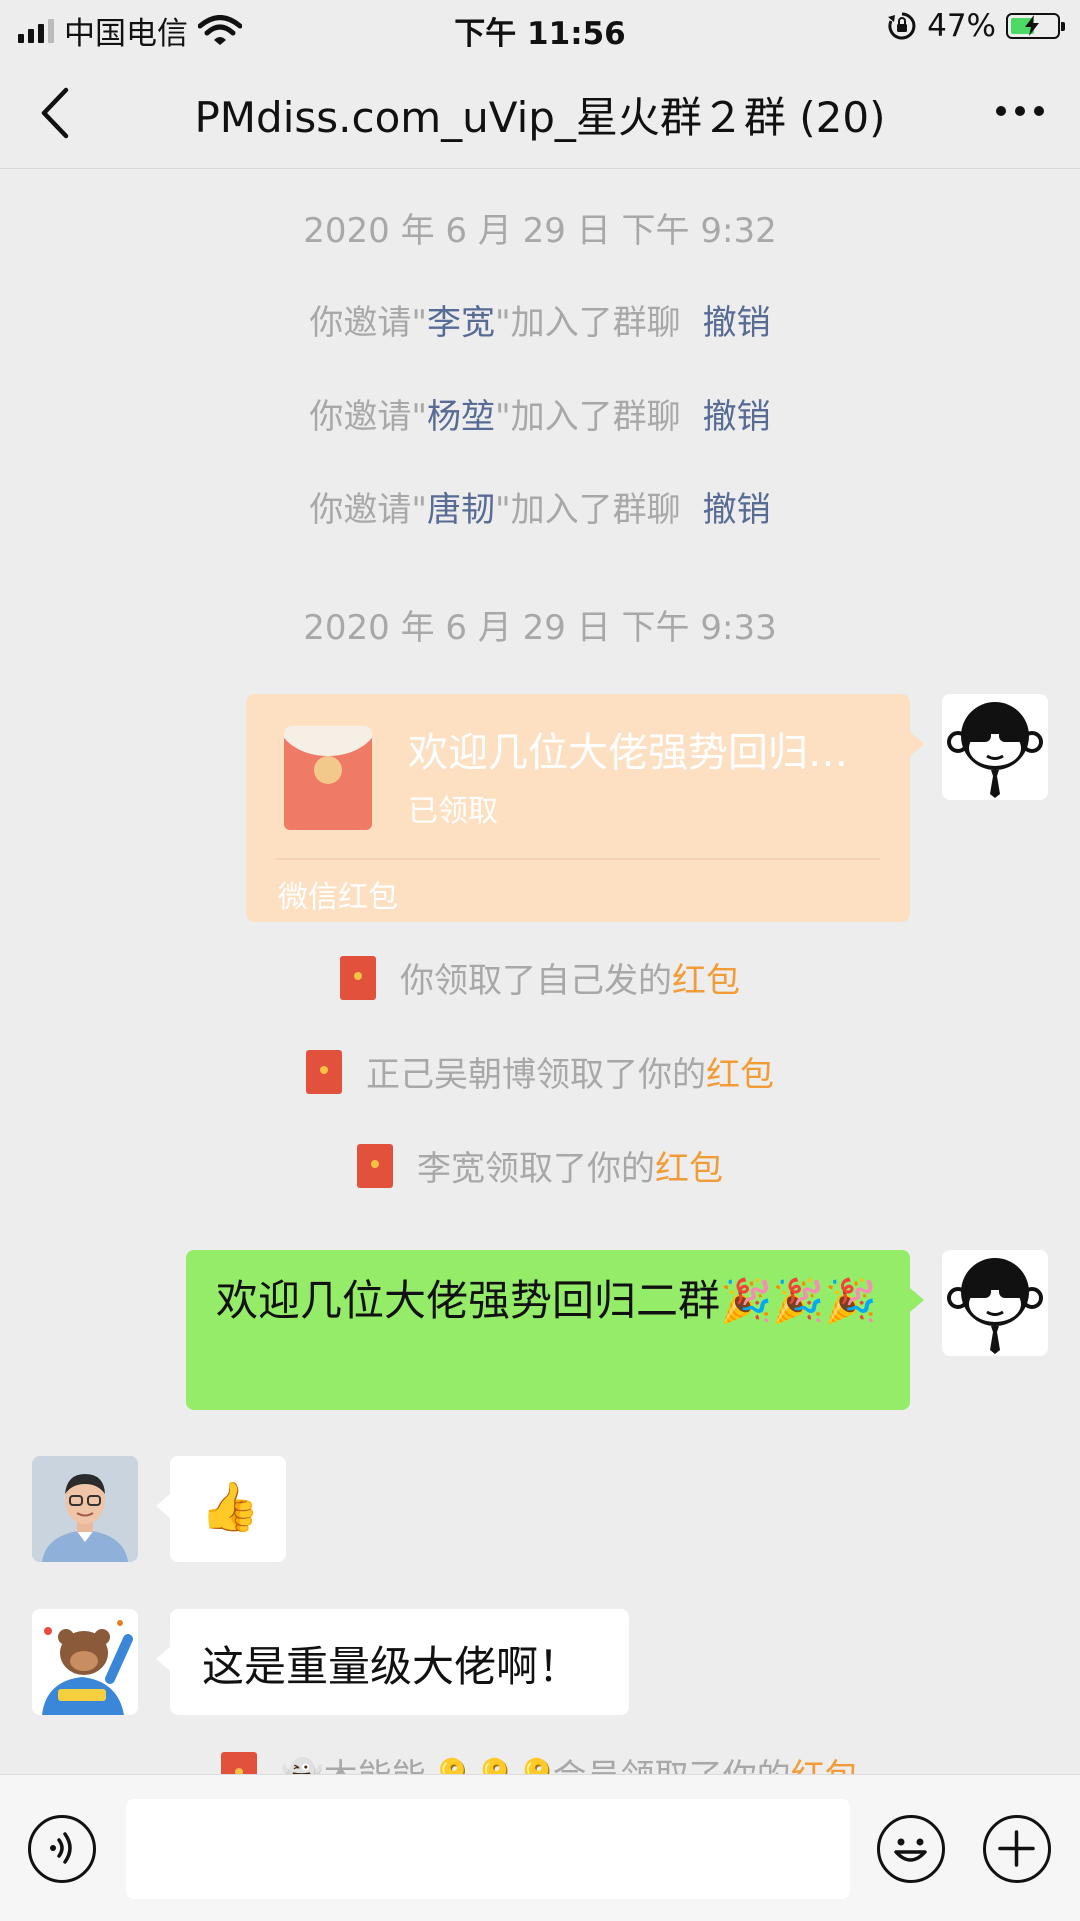 The image size is (1080, 1921). Describe the element at coordinates (540, 417) in the screenshot. I see `invite-notice: 你邀请"杨堃"加入了群聊 撤销` at that location.